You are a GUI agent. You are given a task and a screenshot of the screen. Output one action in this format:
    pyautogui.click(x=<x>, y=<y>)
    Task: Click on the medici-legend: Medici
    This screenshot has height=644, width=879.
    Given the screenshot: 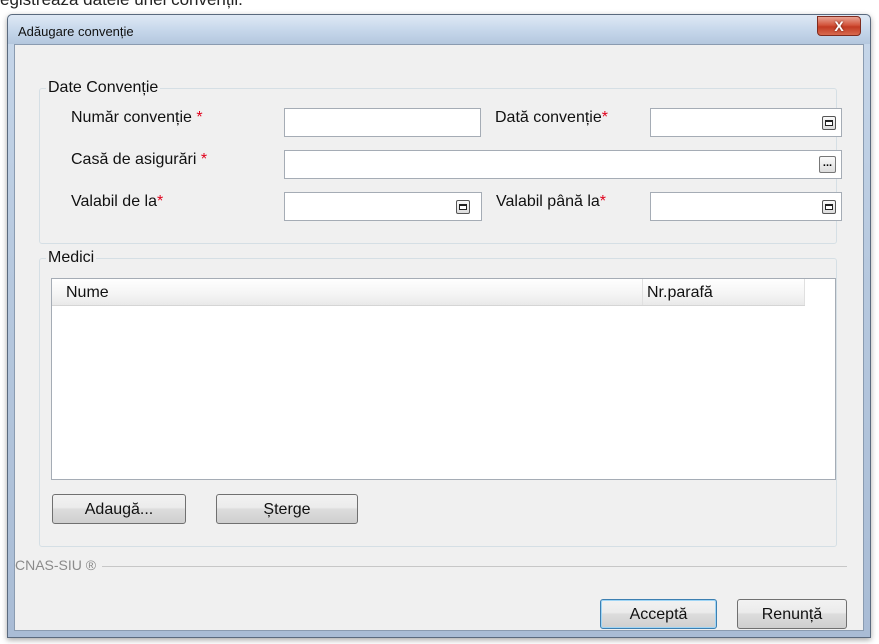 What is the action you would take?
    pyautogui.click(x=71, y=258)
    